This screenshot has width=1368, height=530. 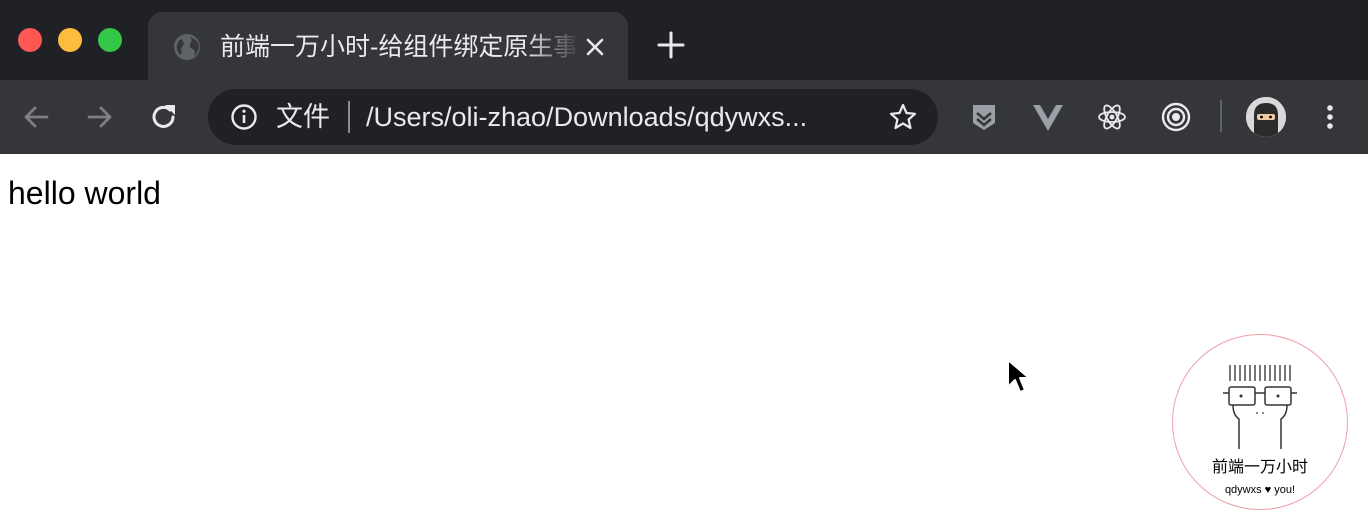 I want to click on page-body-text: hello world, so click(x=84, y=193).